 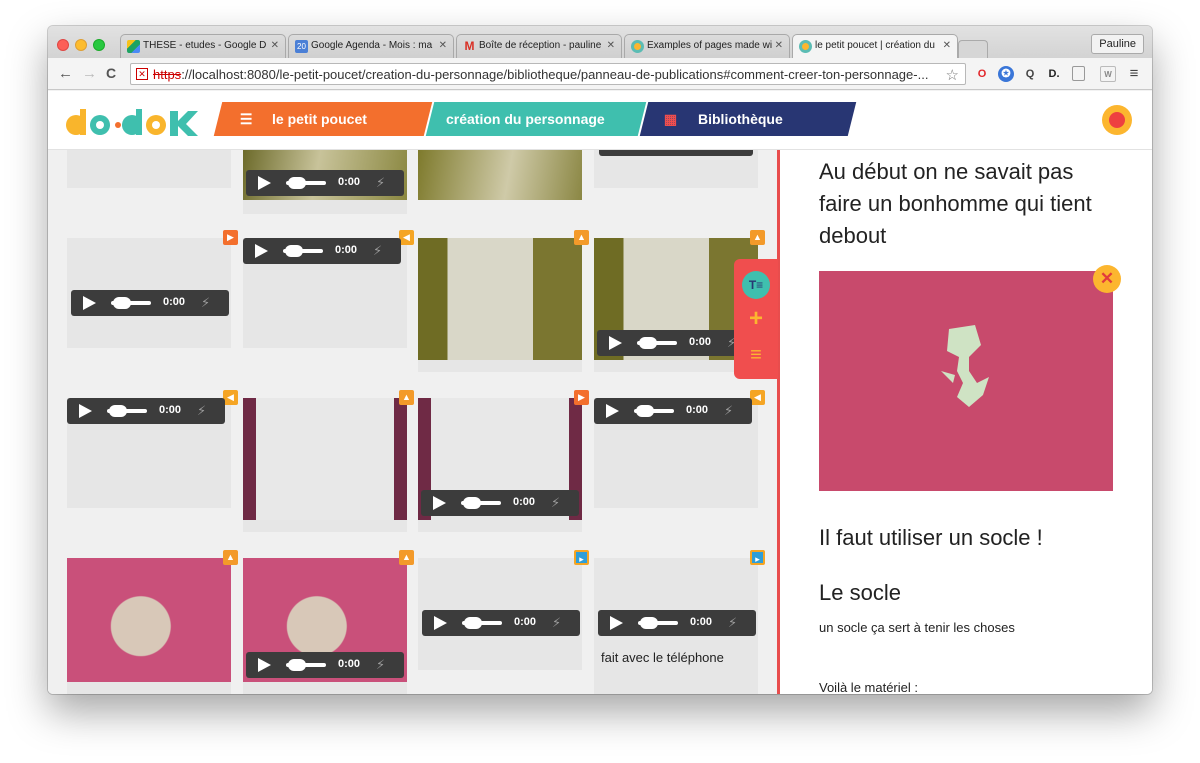 I want to click on search-extension-icon: Q, so click(x=1030, y=74).